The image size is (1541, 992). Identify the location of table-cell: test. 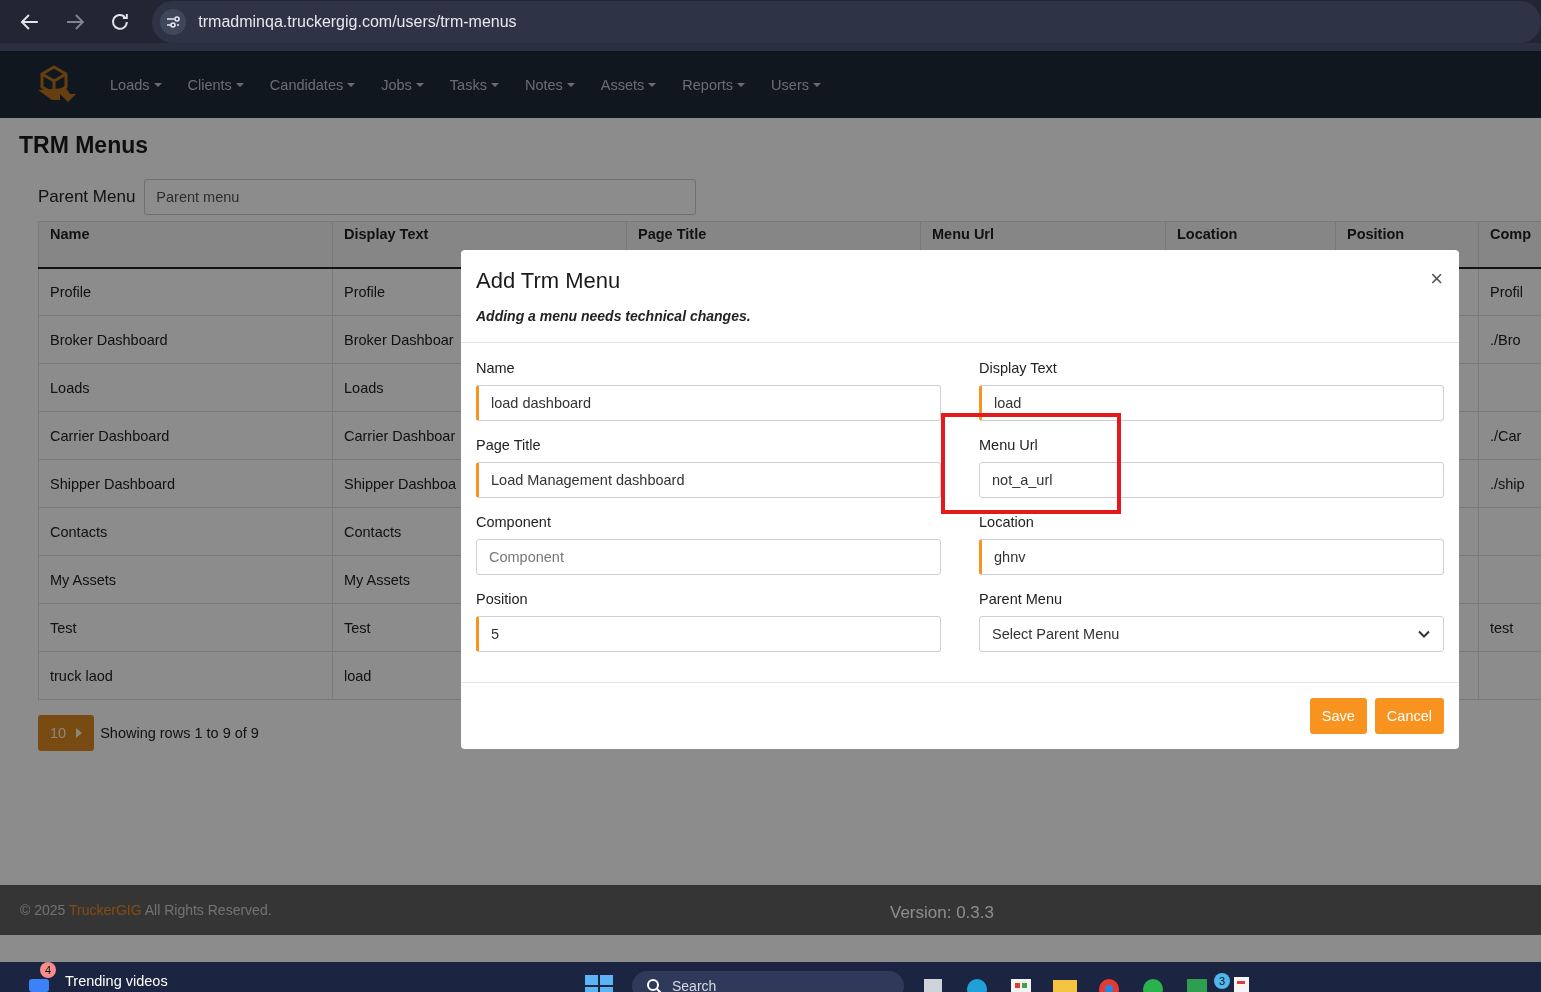
(1502, 627).